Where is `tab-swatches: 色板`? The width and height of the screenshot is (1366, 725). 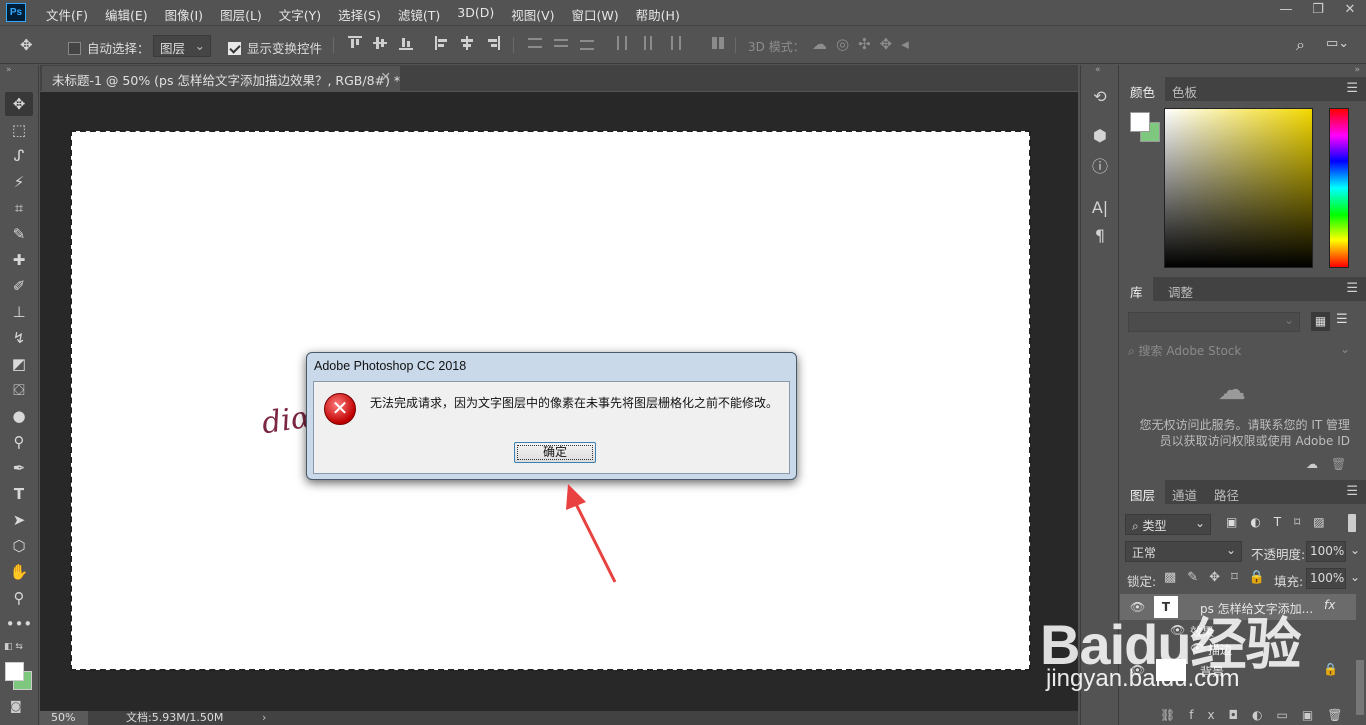
tab-swatches: 色板 is located at coordinates (1184, 89).